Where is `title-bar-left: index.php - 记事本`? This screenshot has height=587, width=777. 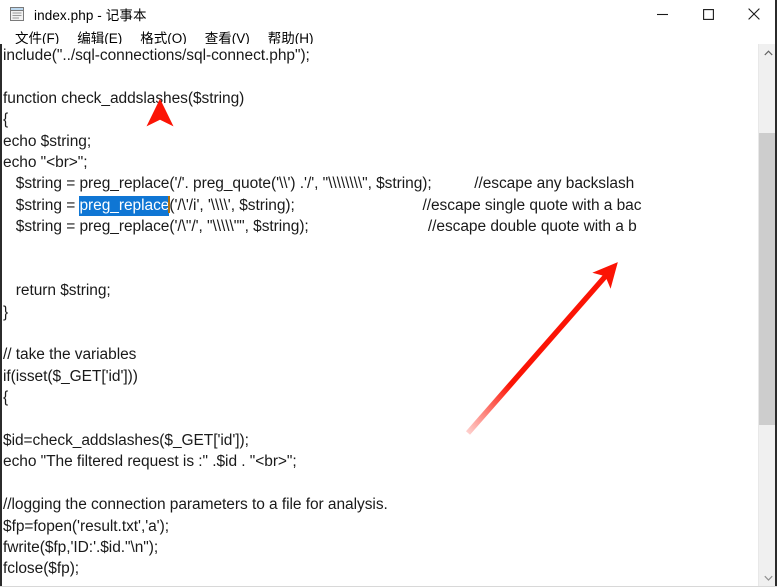 title-bar-left: index.php - 记事本 is located at coordinates (319, 14).